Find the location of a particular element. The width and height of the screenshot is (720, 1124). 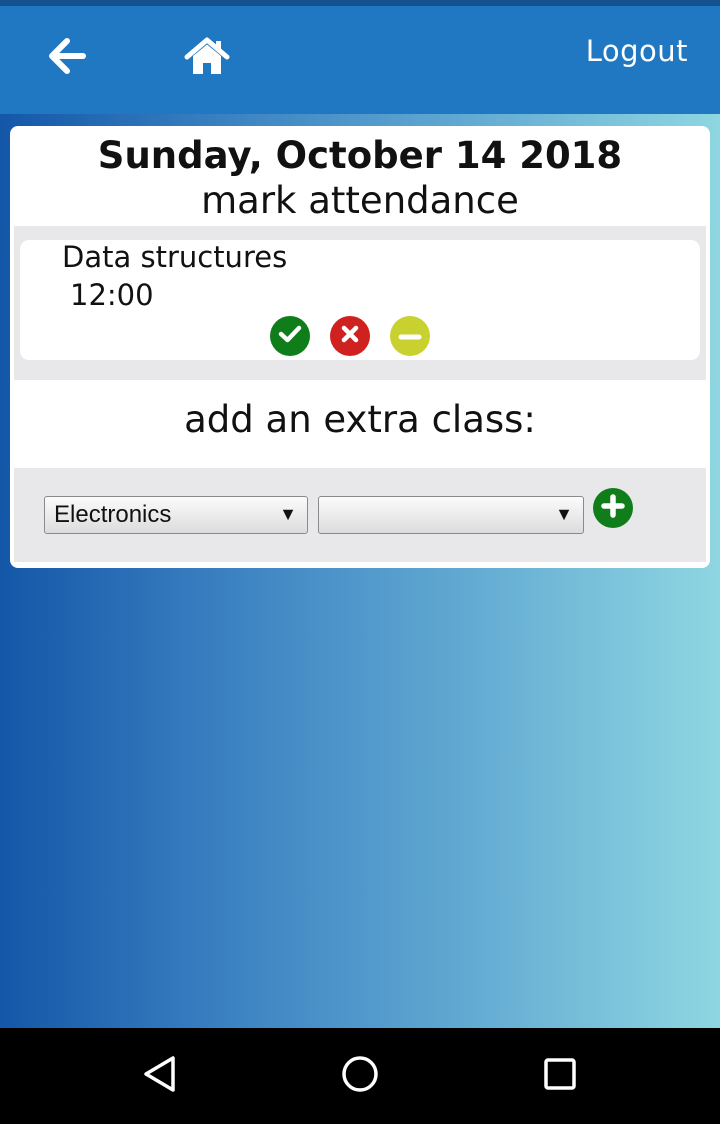

check-circle-icon is located at coordinates (290, 336).